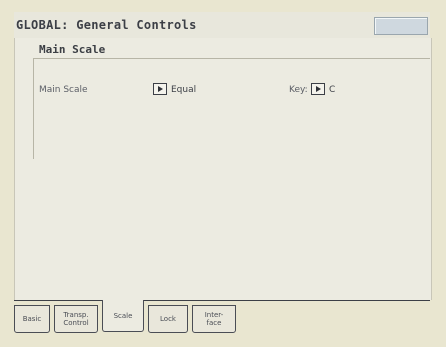 This screenshot has height=347, width=446. What do you see at coordinates (123, 316) in the screenshot?
I see `tab-scale: Scale` at bounding box center [123, 316].